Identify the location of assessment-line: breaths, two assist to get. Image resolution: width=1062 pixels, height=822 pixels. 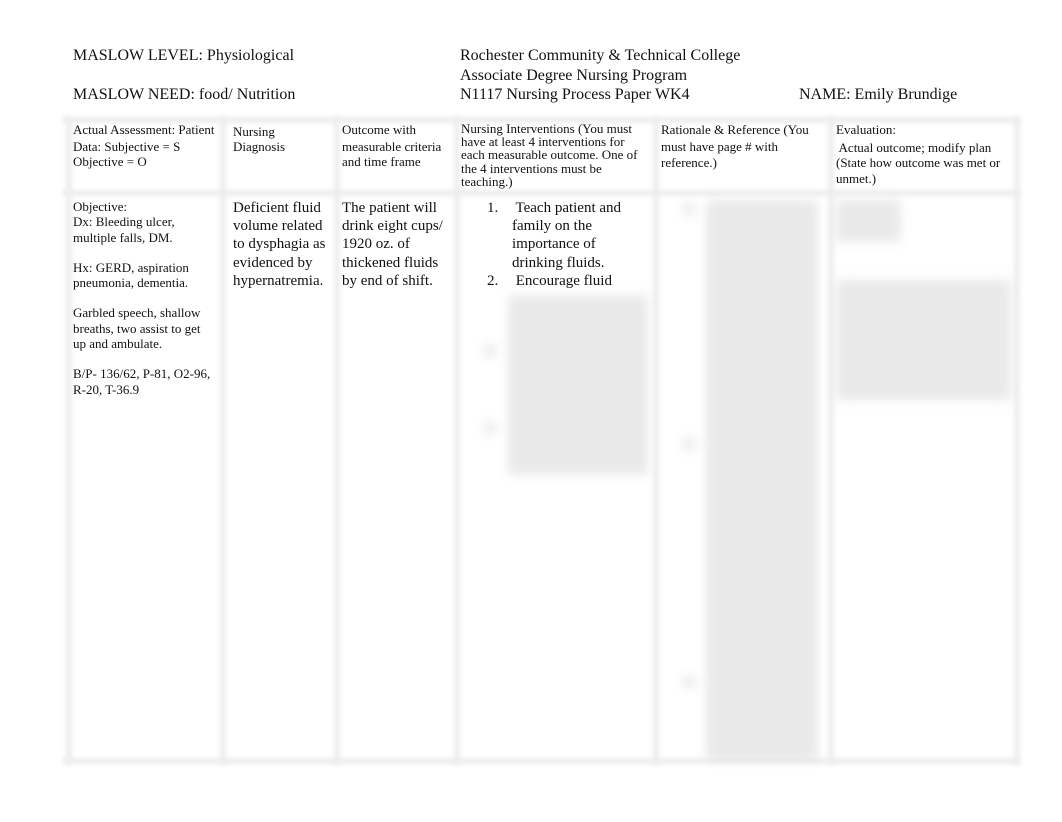
(137, 328).